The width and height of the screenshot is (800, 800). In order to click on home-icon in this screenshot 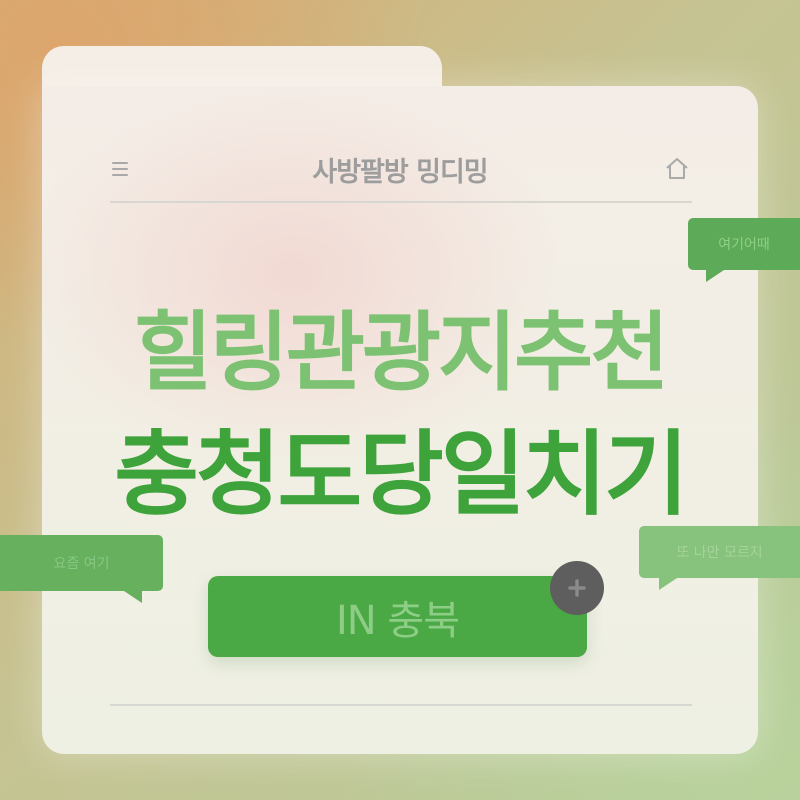, I will do `click(677, 169)`.